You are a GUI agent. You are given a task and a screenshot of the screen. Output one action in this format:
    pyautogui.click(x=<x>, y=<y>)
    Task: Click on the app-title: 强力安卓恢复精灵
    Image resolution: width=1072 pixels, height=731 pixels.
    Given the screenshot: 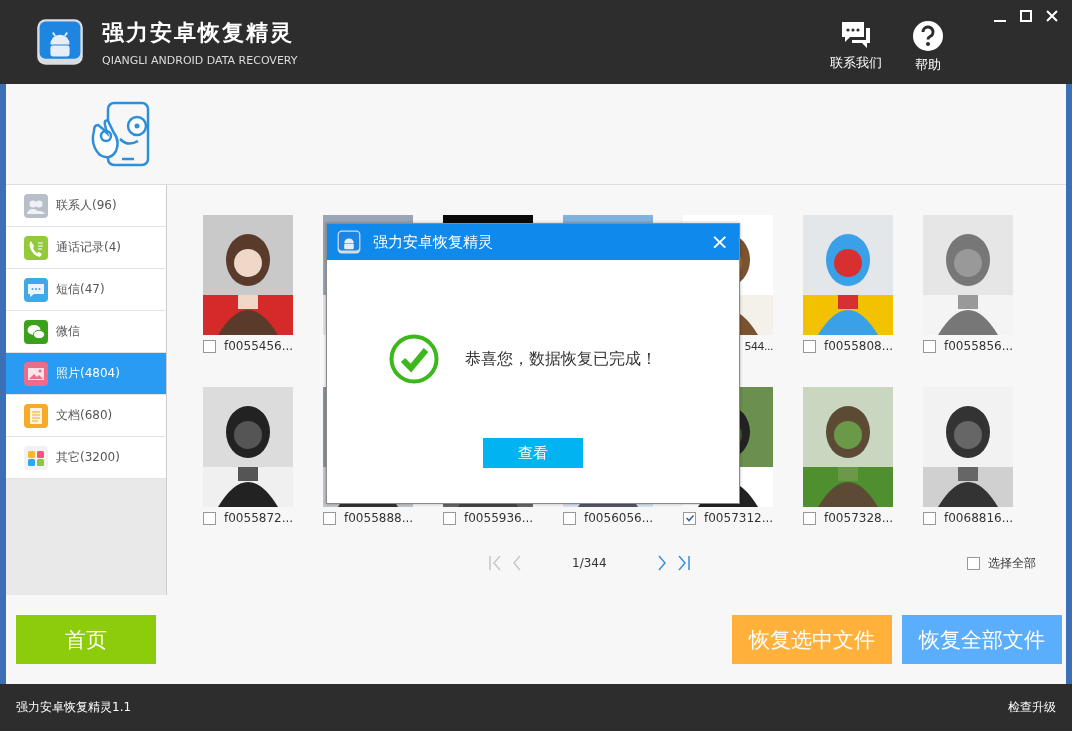 What is the action you would take?
    pyautogui.click(x=198, y=32)
    